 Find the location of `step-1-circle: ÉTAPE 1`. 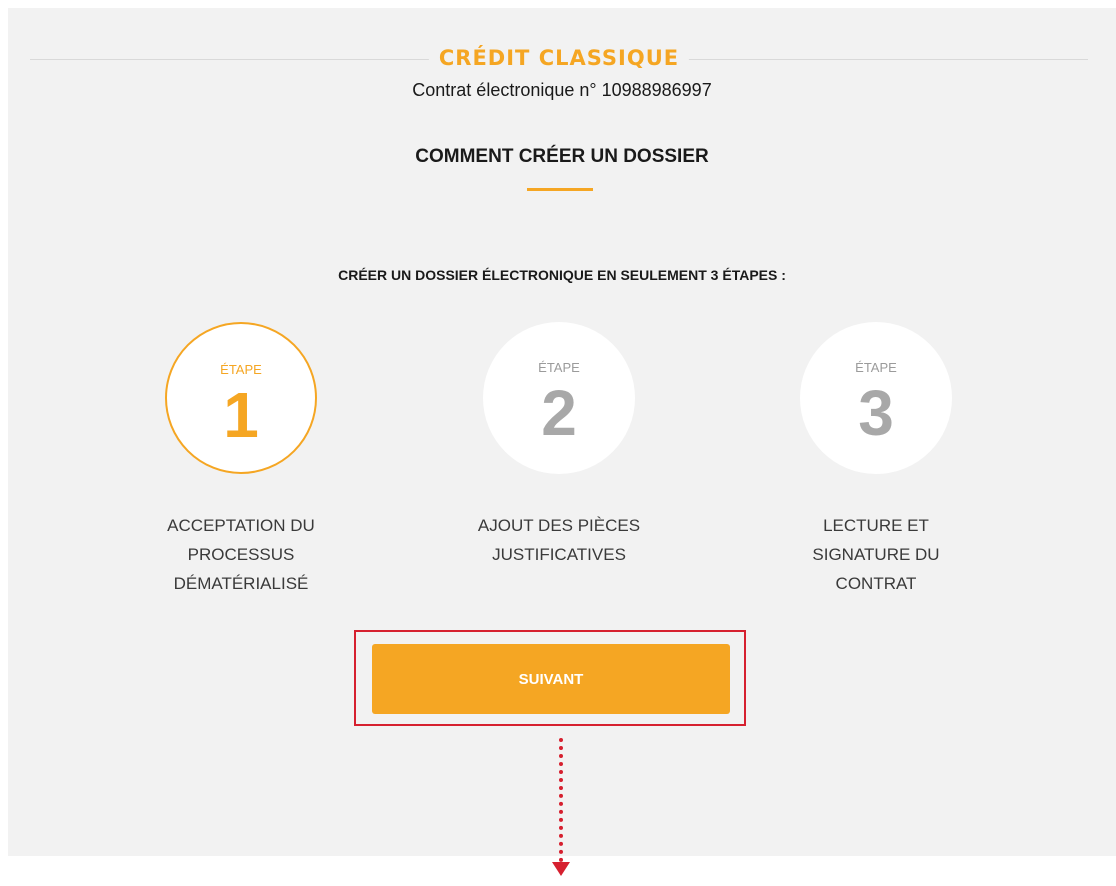

step-1-circle: ÉTAPE 1 is located at coordinates (241, 398).